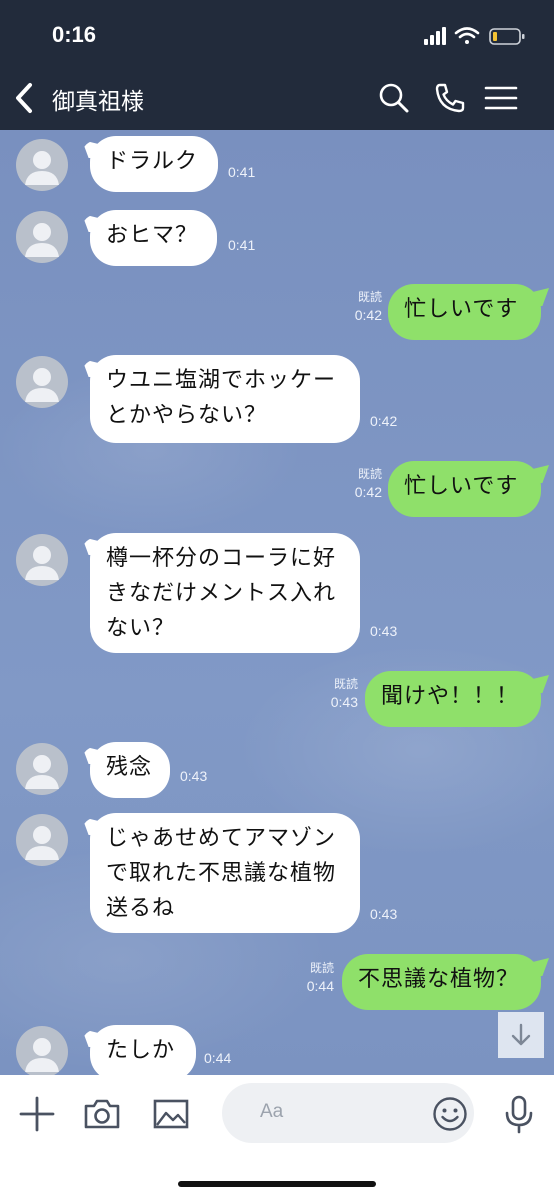  I want to click on battery-icon, so click(507, 36).